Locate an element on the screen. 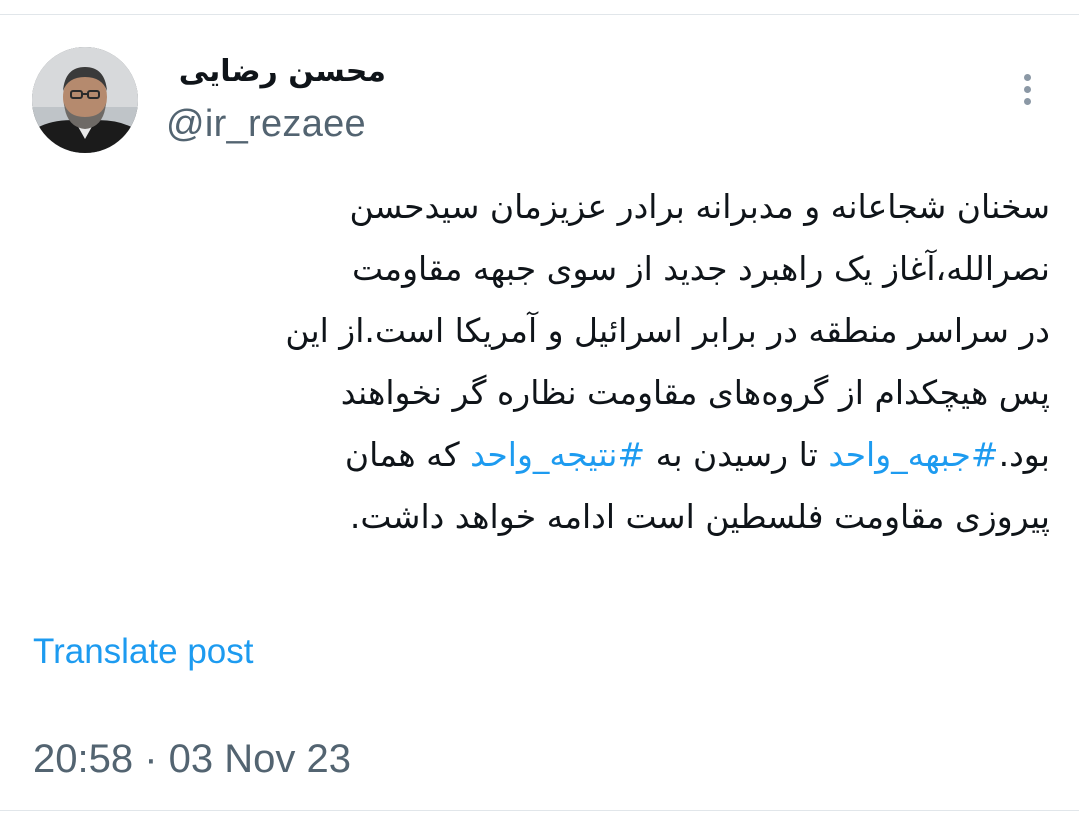  avatar-image is located at coordinates (85, 100).